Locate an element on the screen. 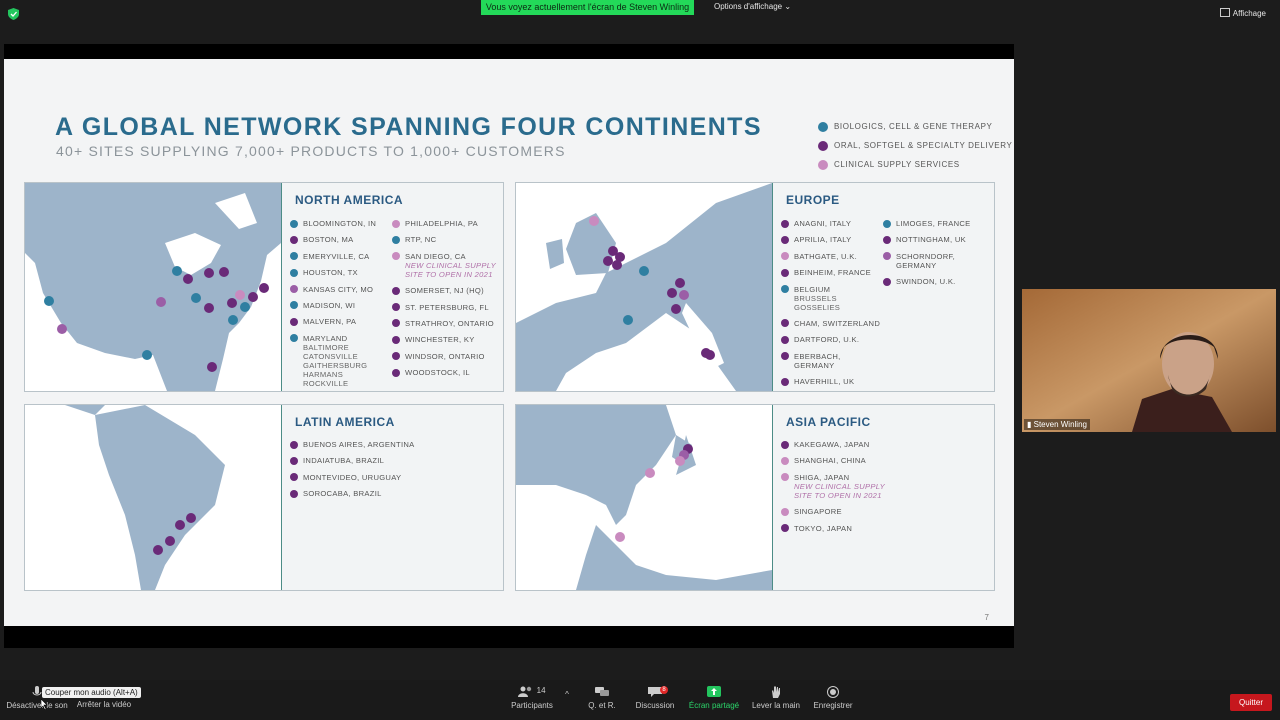 The height and width of the screenshot is (720, 1280). site-text: SINGAPORE is located at coordinates (818, 511).